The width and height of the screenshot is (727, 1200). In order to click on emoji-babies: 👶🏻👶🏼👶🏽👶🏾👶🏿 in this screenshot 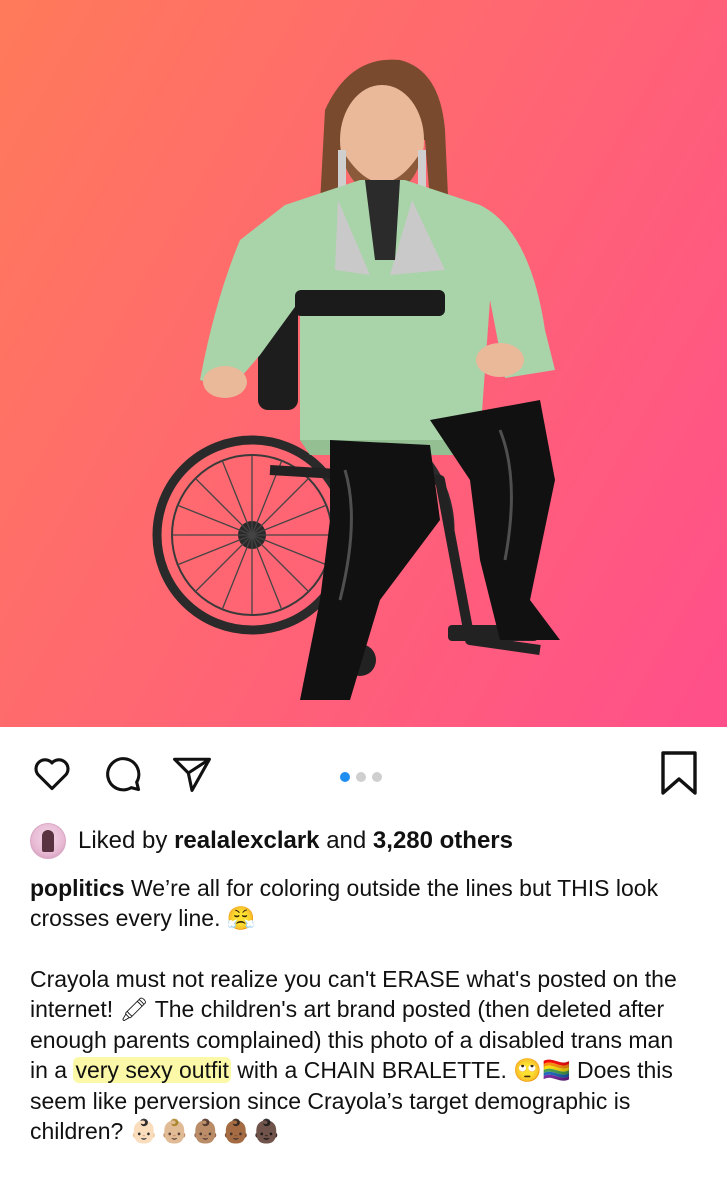, I will do `click(206, 1132)`.